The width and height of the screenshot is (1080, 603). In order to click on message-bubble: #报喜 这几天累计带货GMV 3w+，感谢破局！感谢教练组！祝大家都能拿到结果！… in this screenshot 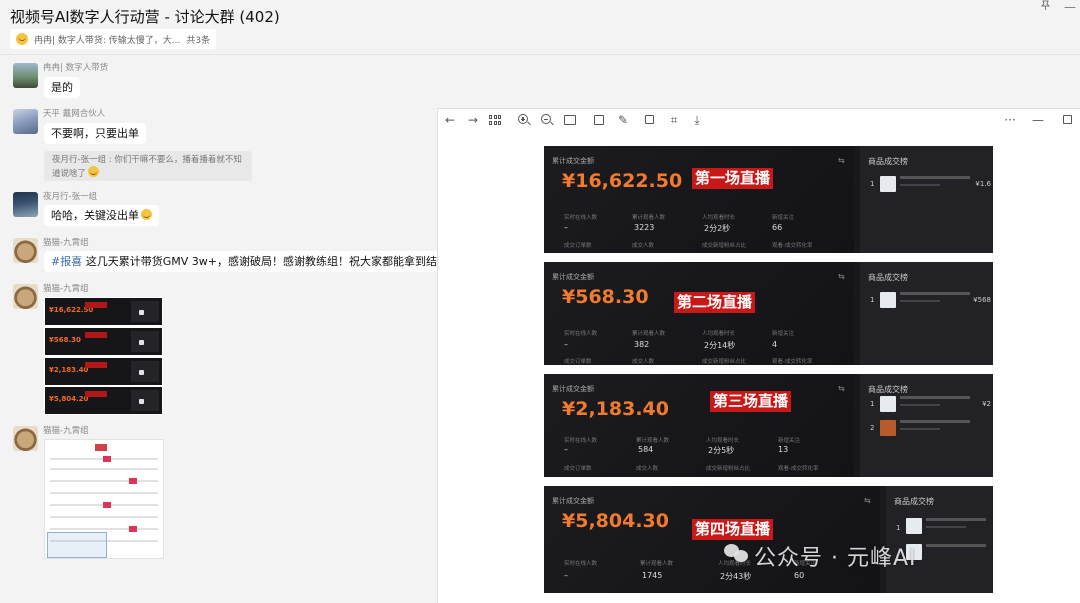, I will do `click(266, 261)`.